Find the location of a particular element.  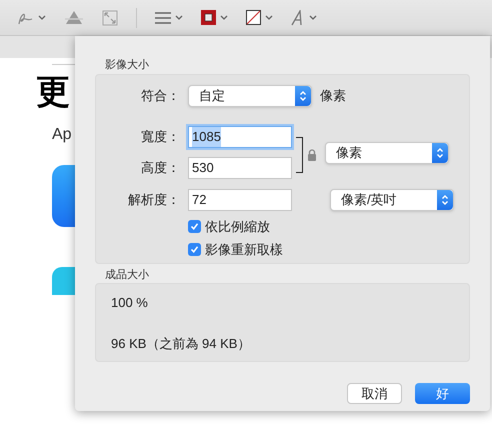

size-text: 96 KB（之前為 94 KB） is located at coordinates (181, 343).